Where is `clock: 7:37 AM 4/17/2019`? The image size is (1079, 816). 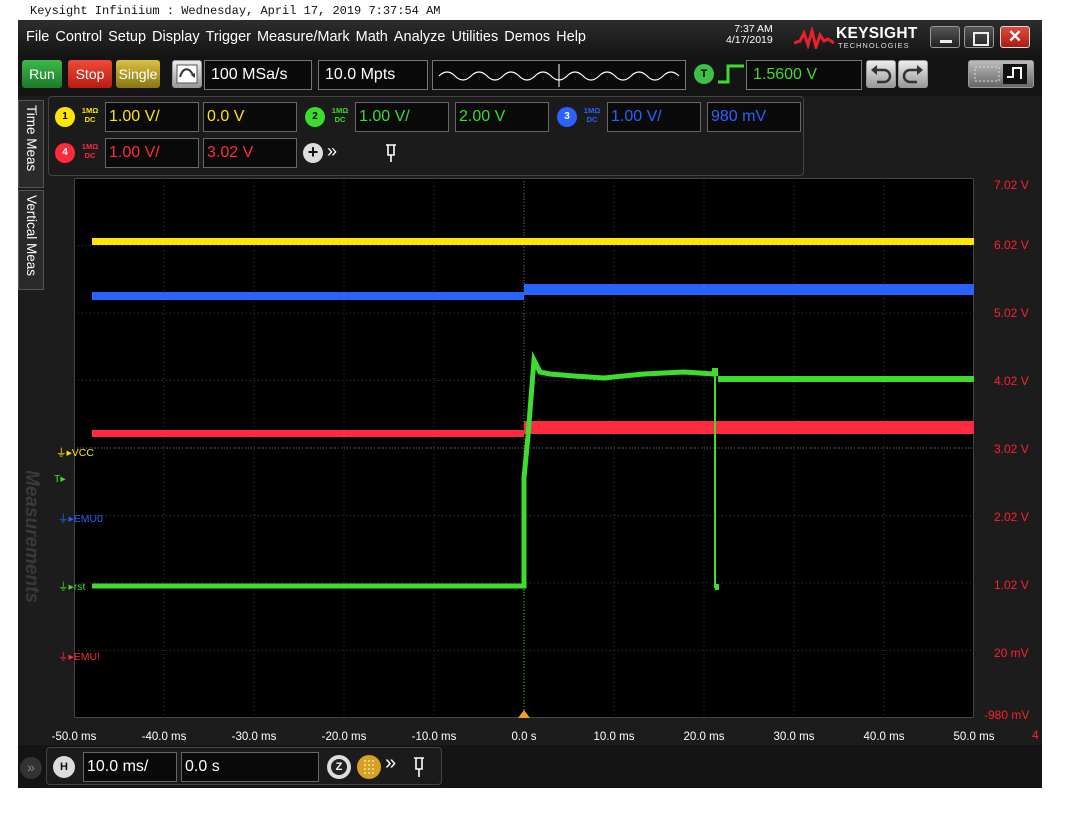 clock: 7:37 AM 4/17/2019 is located at coordinates (749, 35).